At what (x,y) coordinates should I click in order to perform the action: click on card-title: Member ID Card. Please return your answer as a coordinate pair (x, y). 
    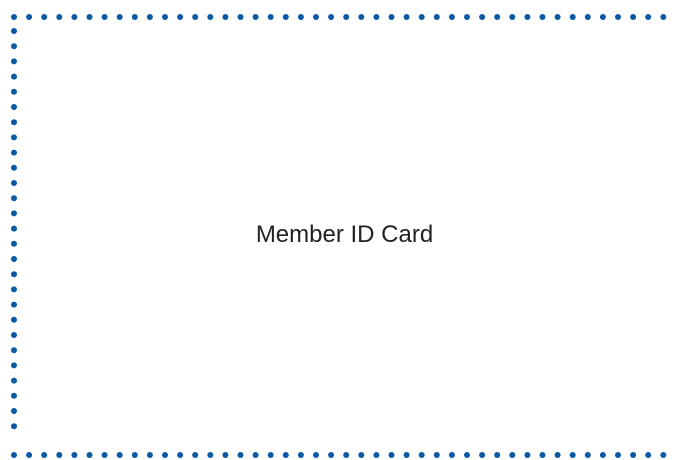
    Looking at the image, I should click on (344, 234).